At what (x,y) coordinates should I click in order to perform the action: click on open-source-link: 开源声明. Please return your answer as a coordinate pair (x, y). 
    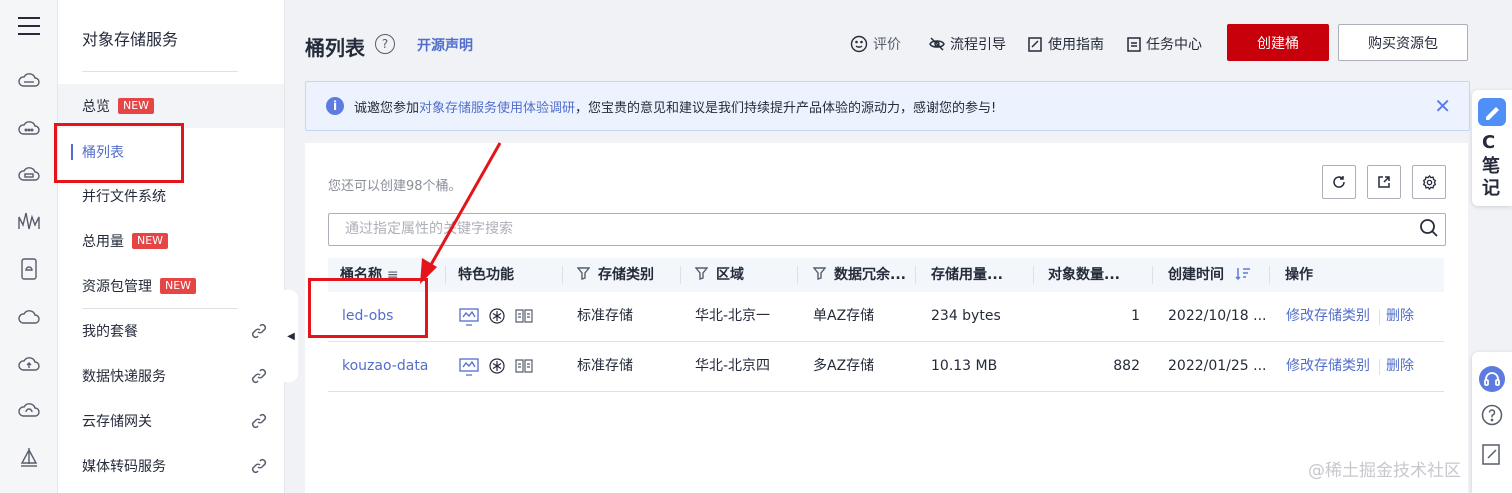
    Looking at the image, I should click on (445, 45).